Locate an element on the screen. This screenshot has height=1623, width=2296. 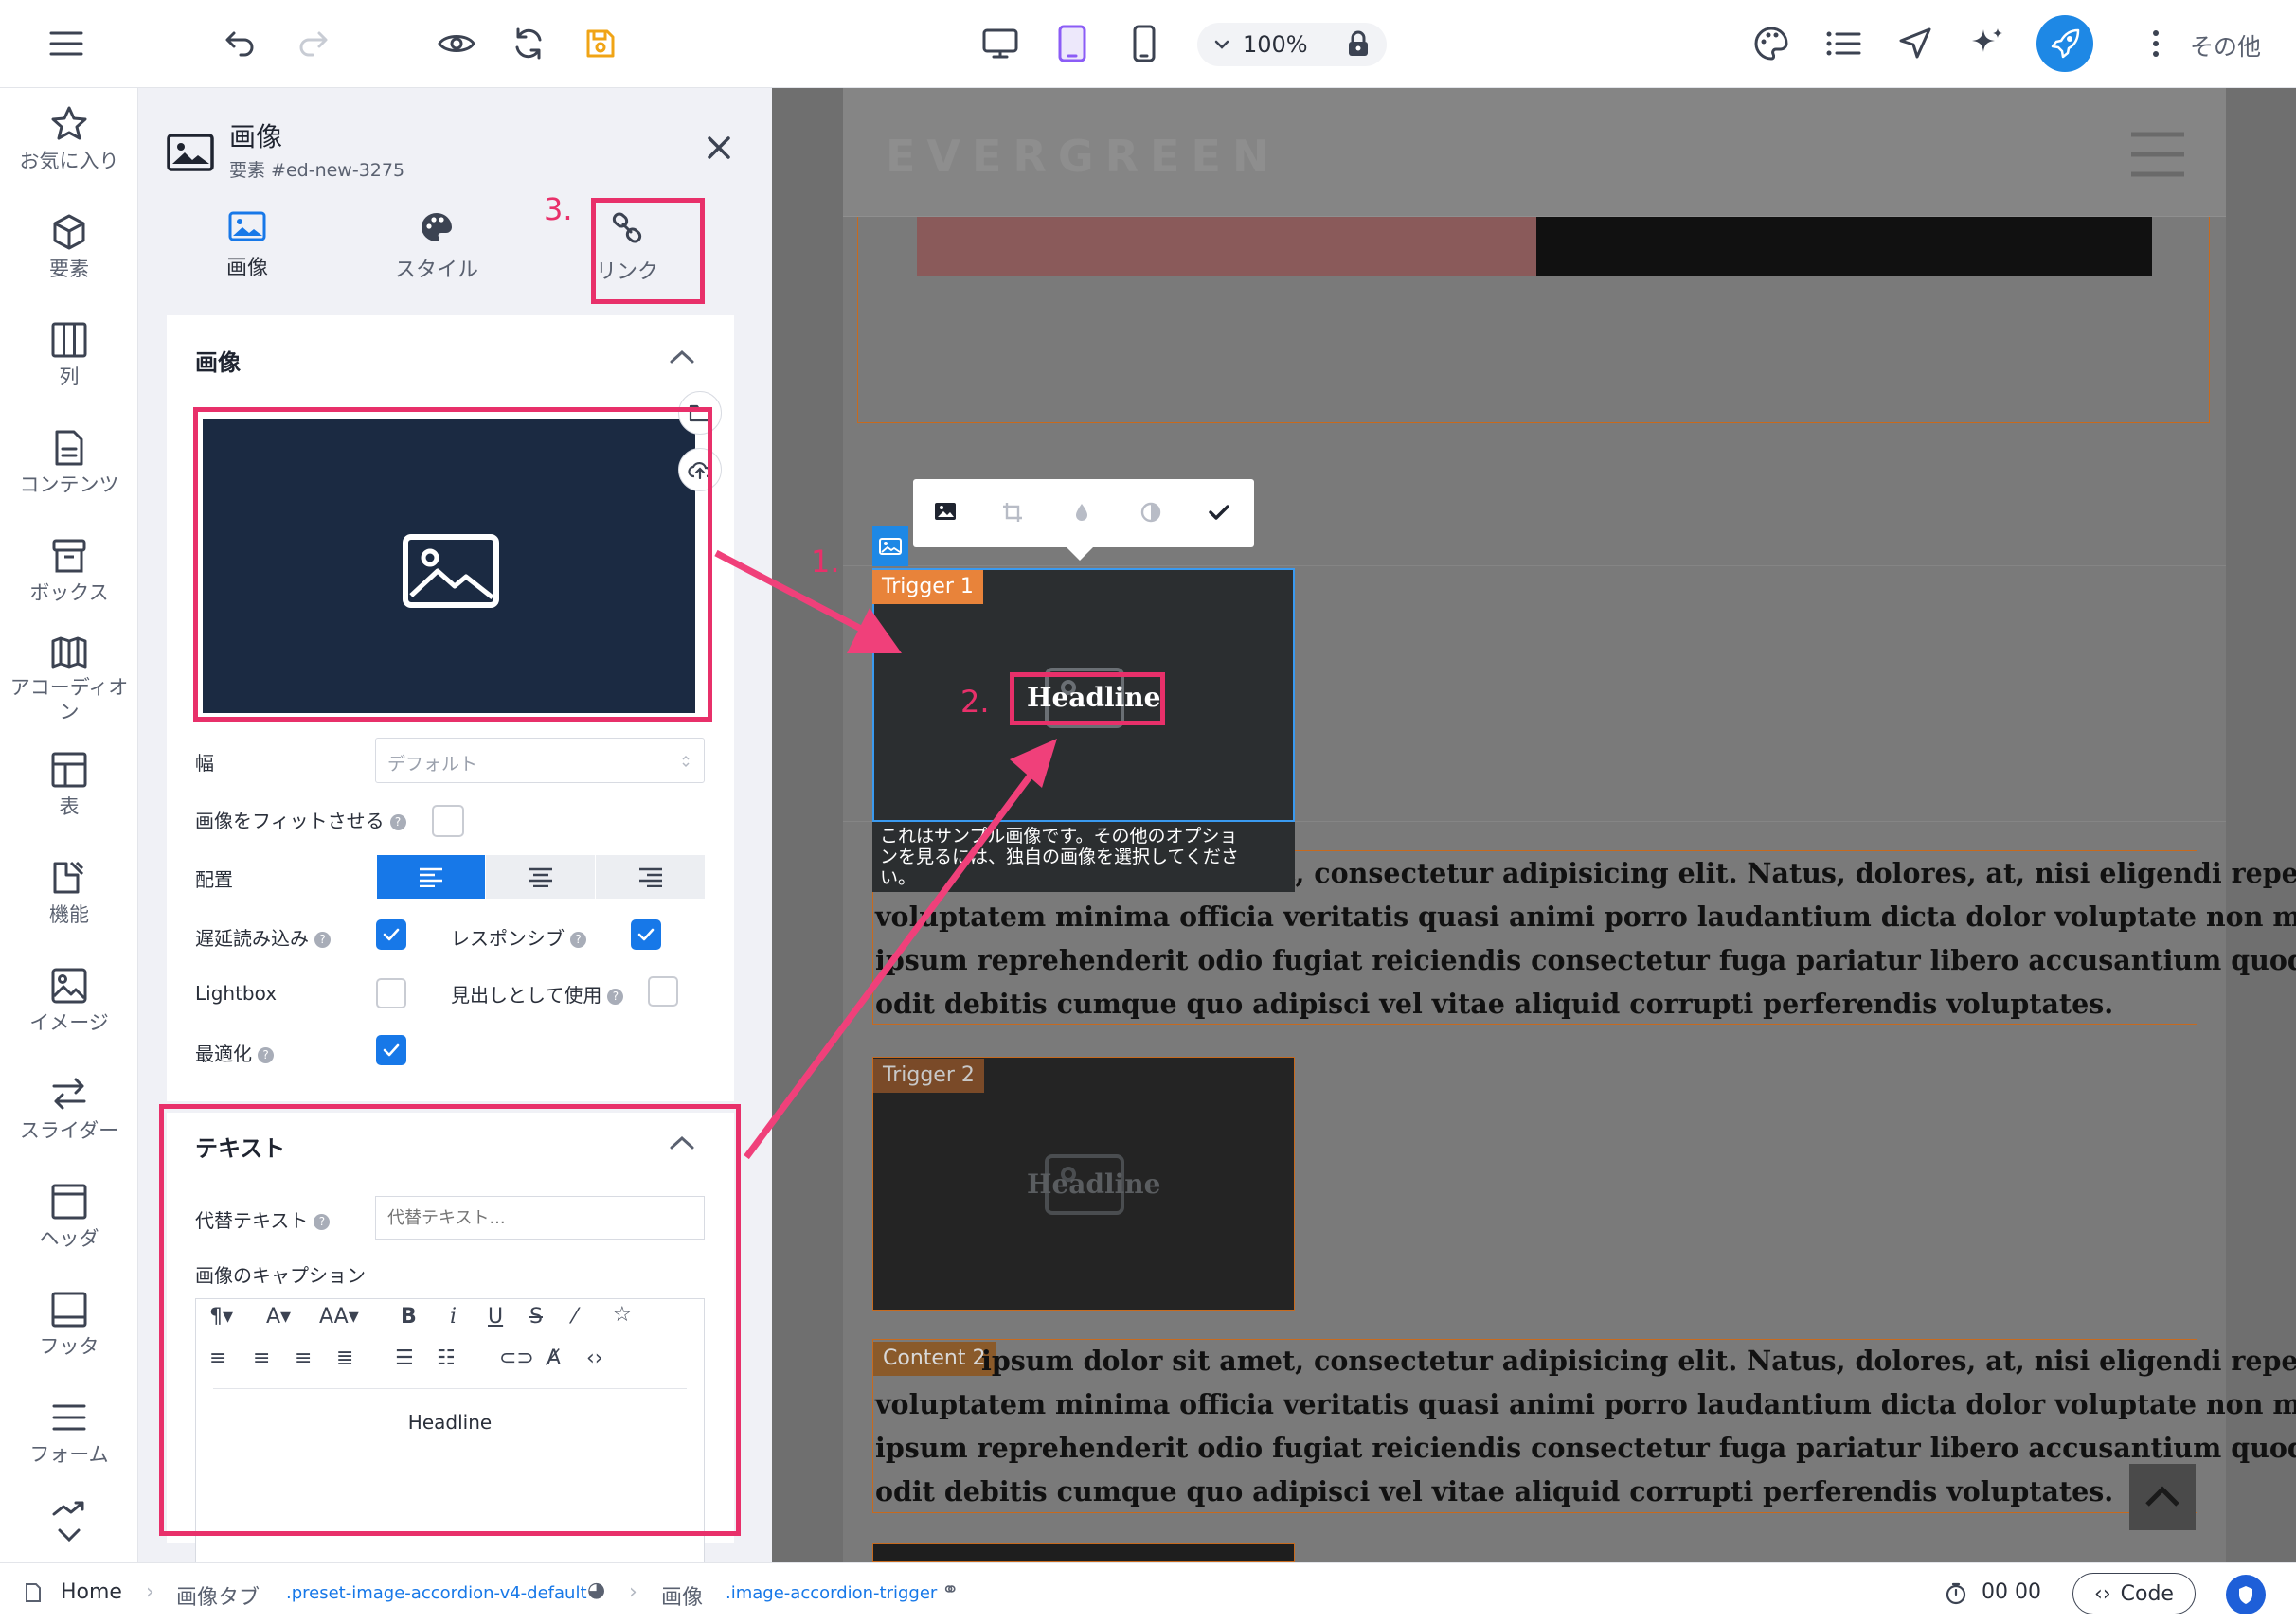
publish-rocket-button is located at coordinates (2064, 43).